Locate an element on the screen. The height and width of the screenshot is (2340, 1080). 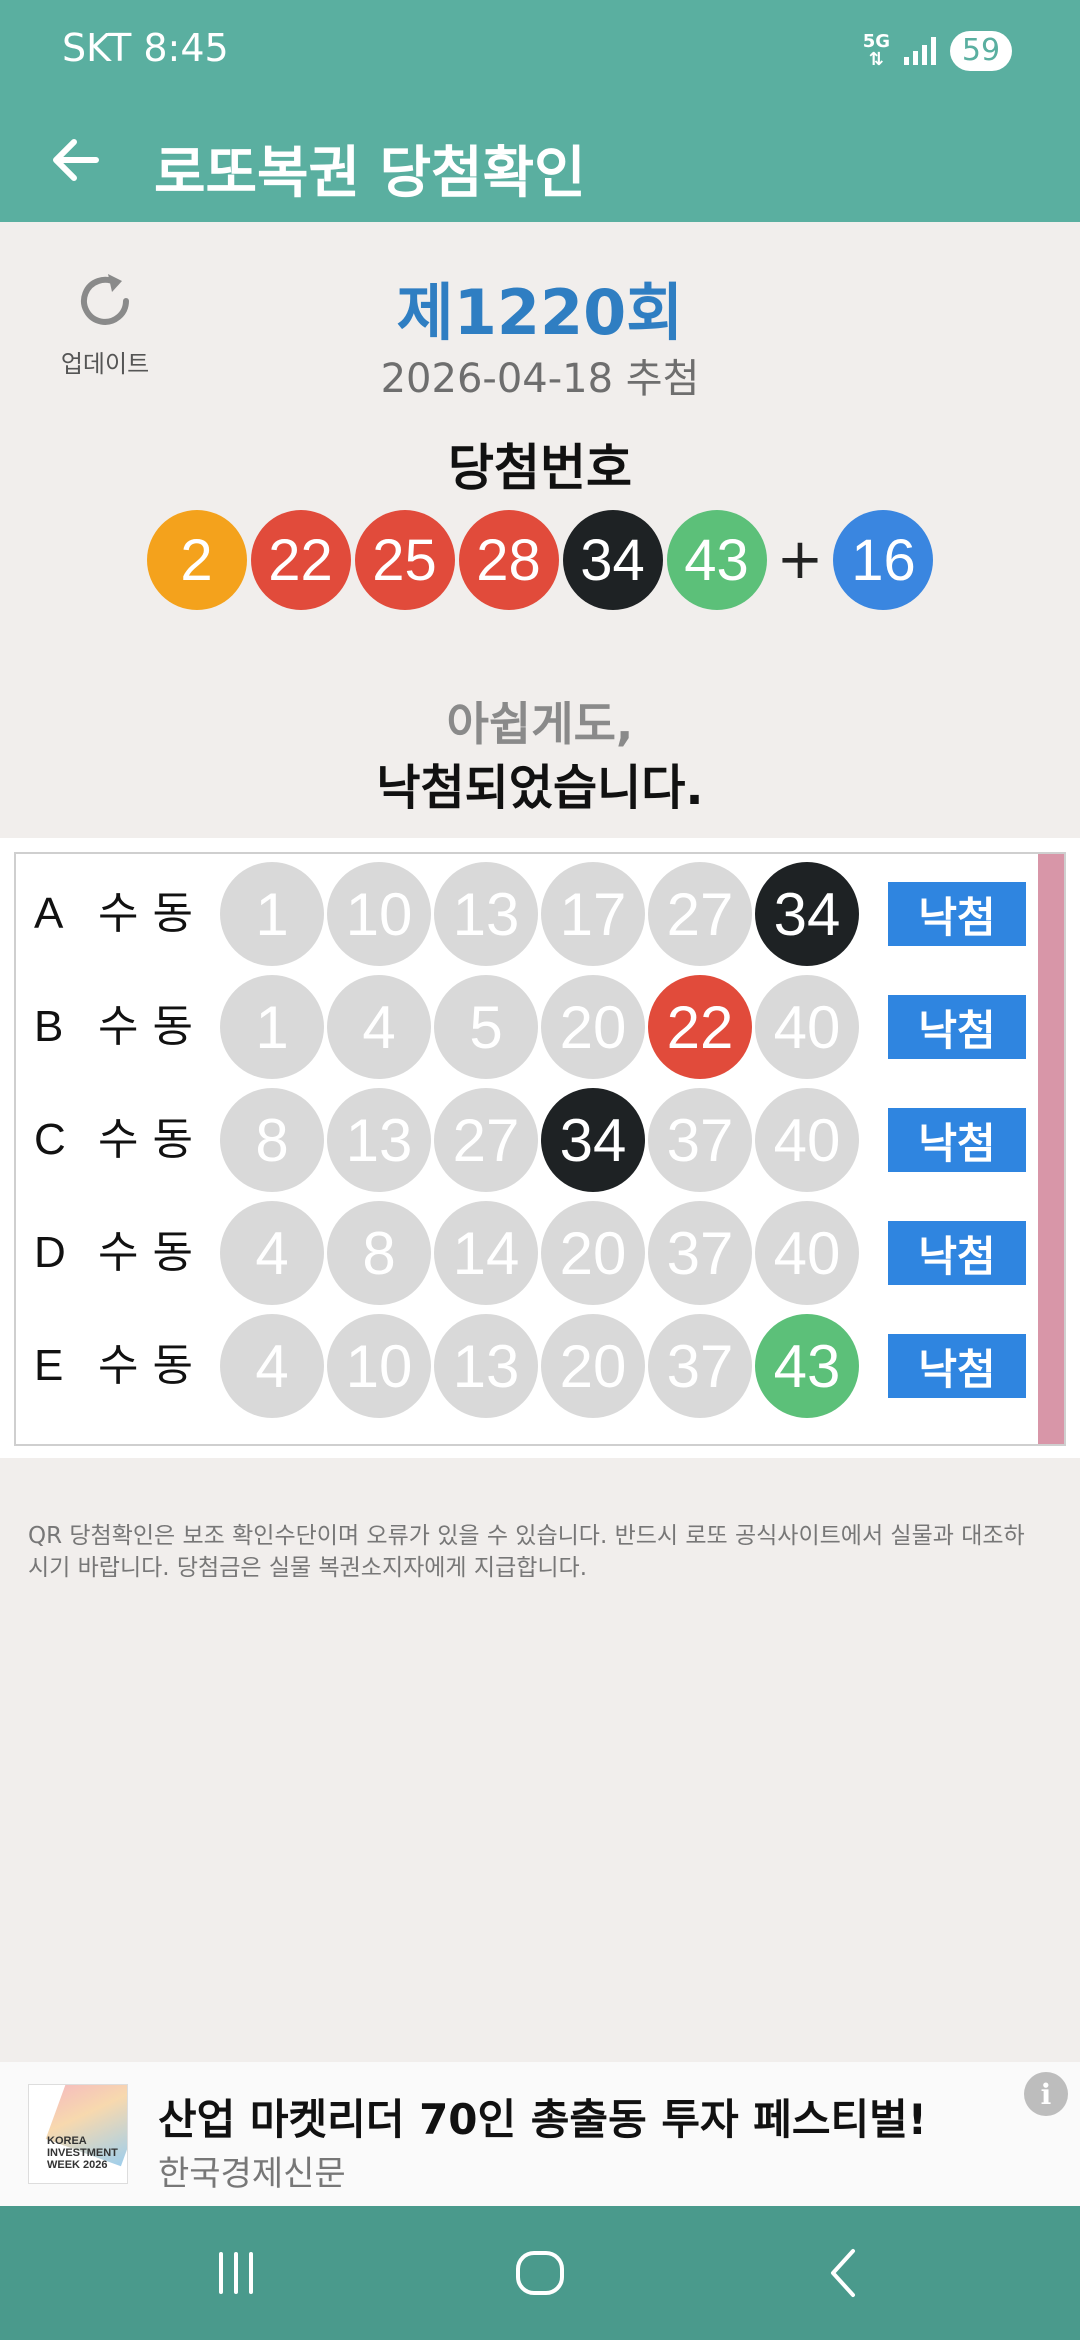
ticket-row-b: B 수동 1 4 5 20 22 40 낙첨 is located at coordinates (526, 1027).